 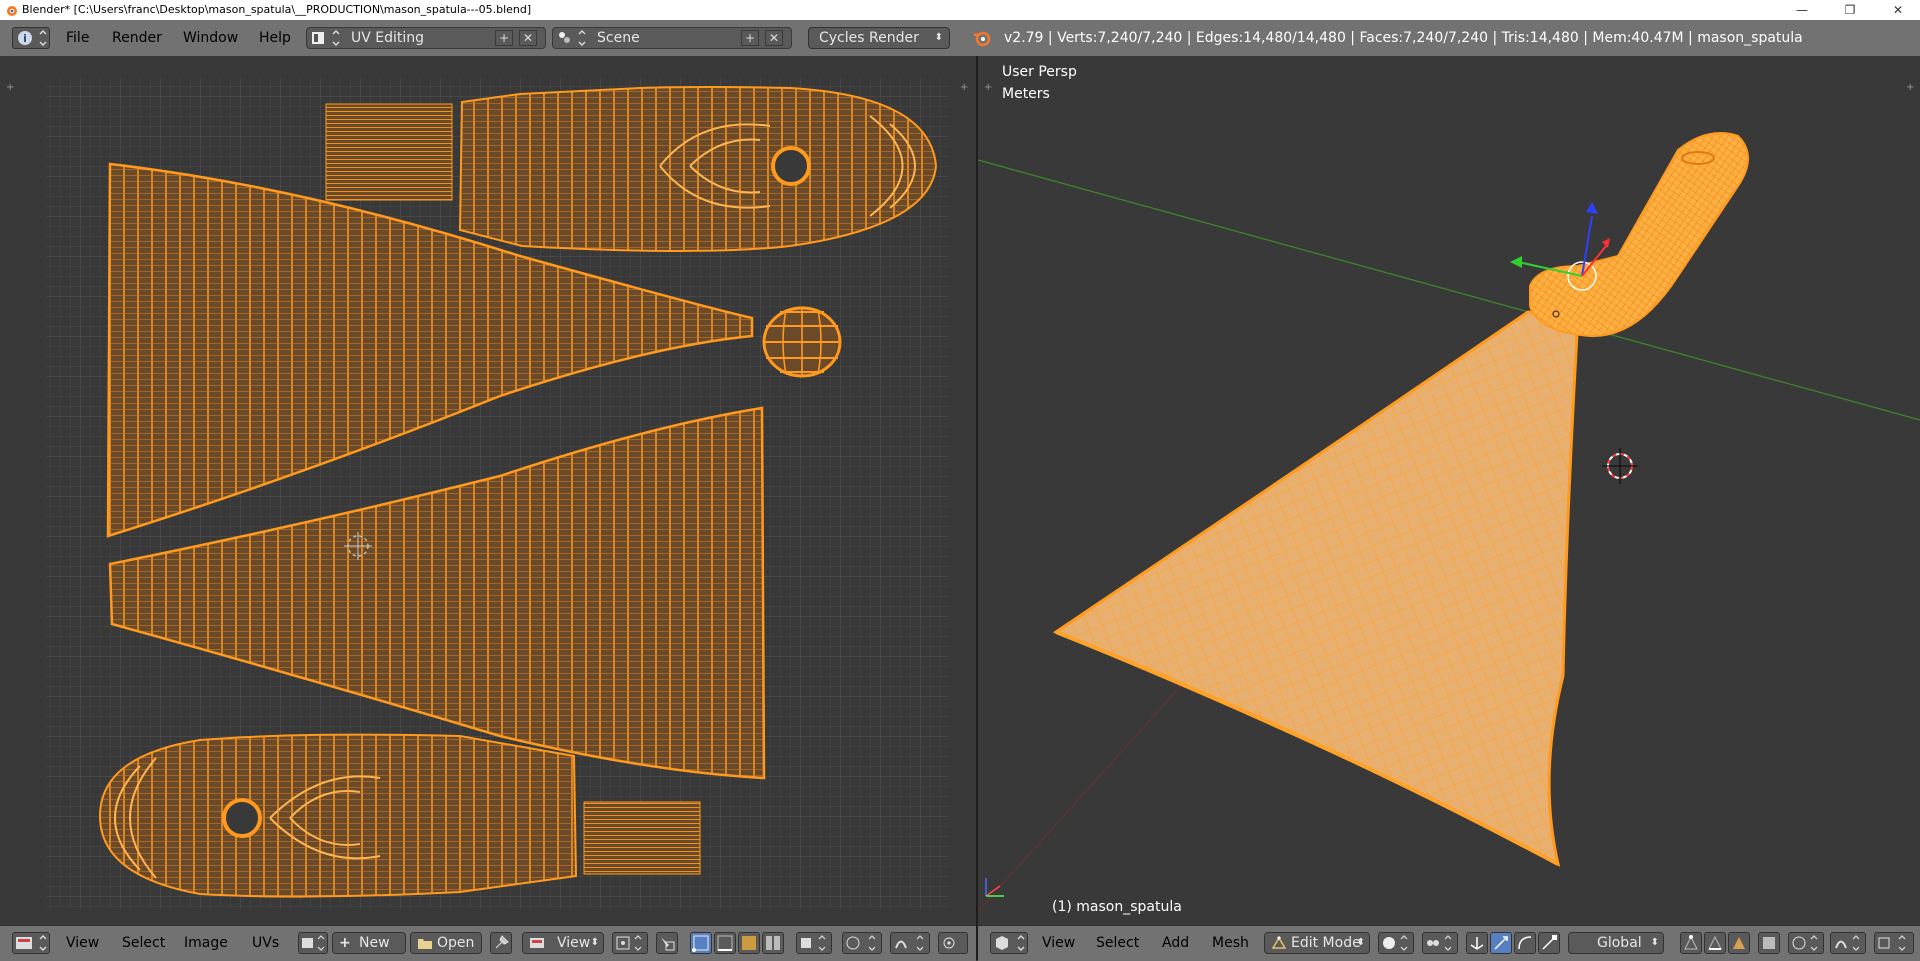 What do you see at coordinates (1850, 10) in the screenshot?
I see `maximize-button: ❐` at bounding box center [1850, 10].